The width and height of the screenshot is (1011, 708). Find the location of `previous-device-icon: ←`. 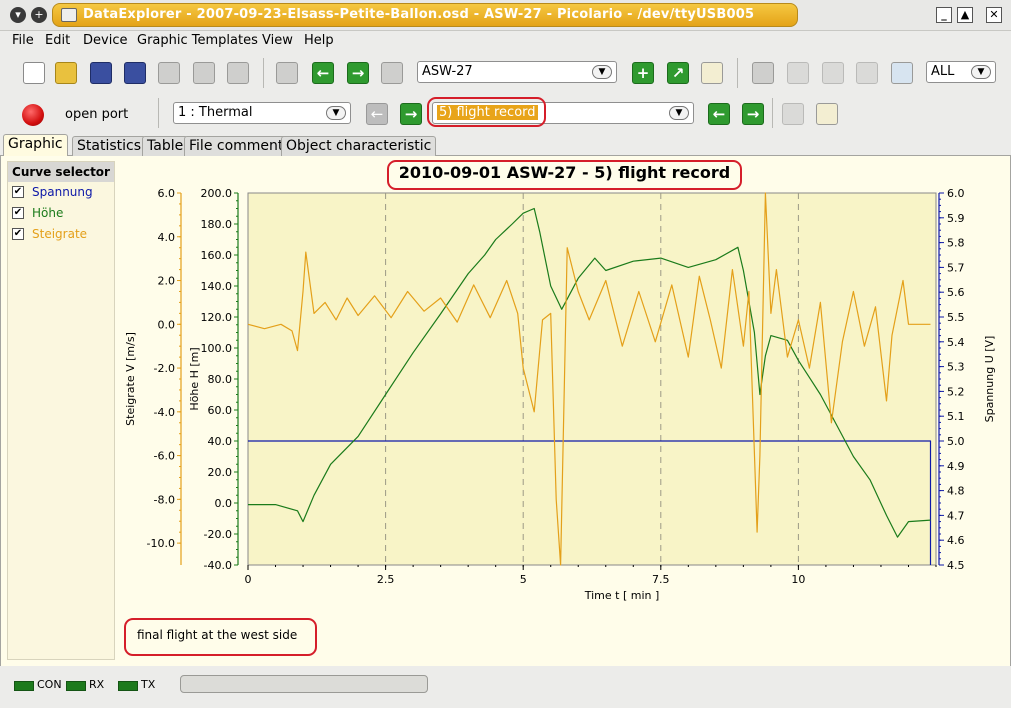

previous-device-icon: ← is located at coordinates (323, 73).